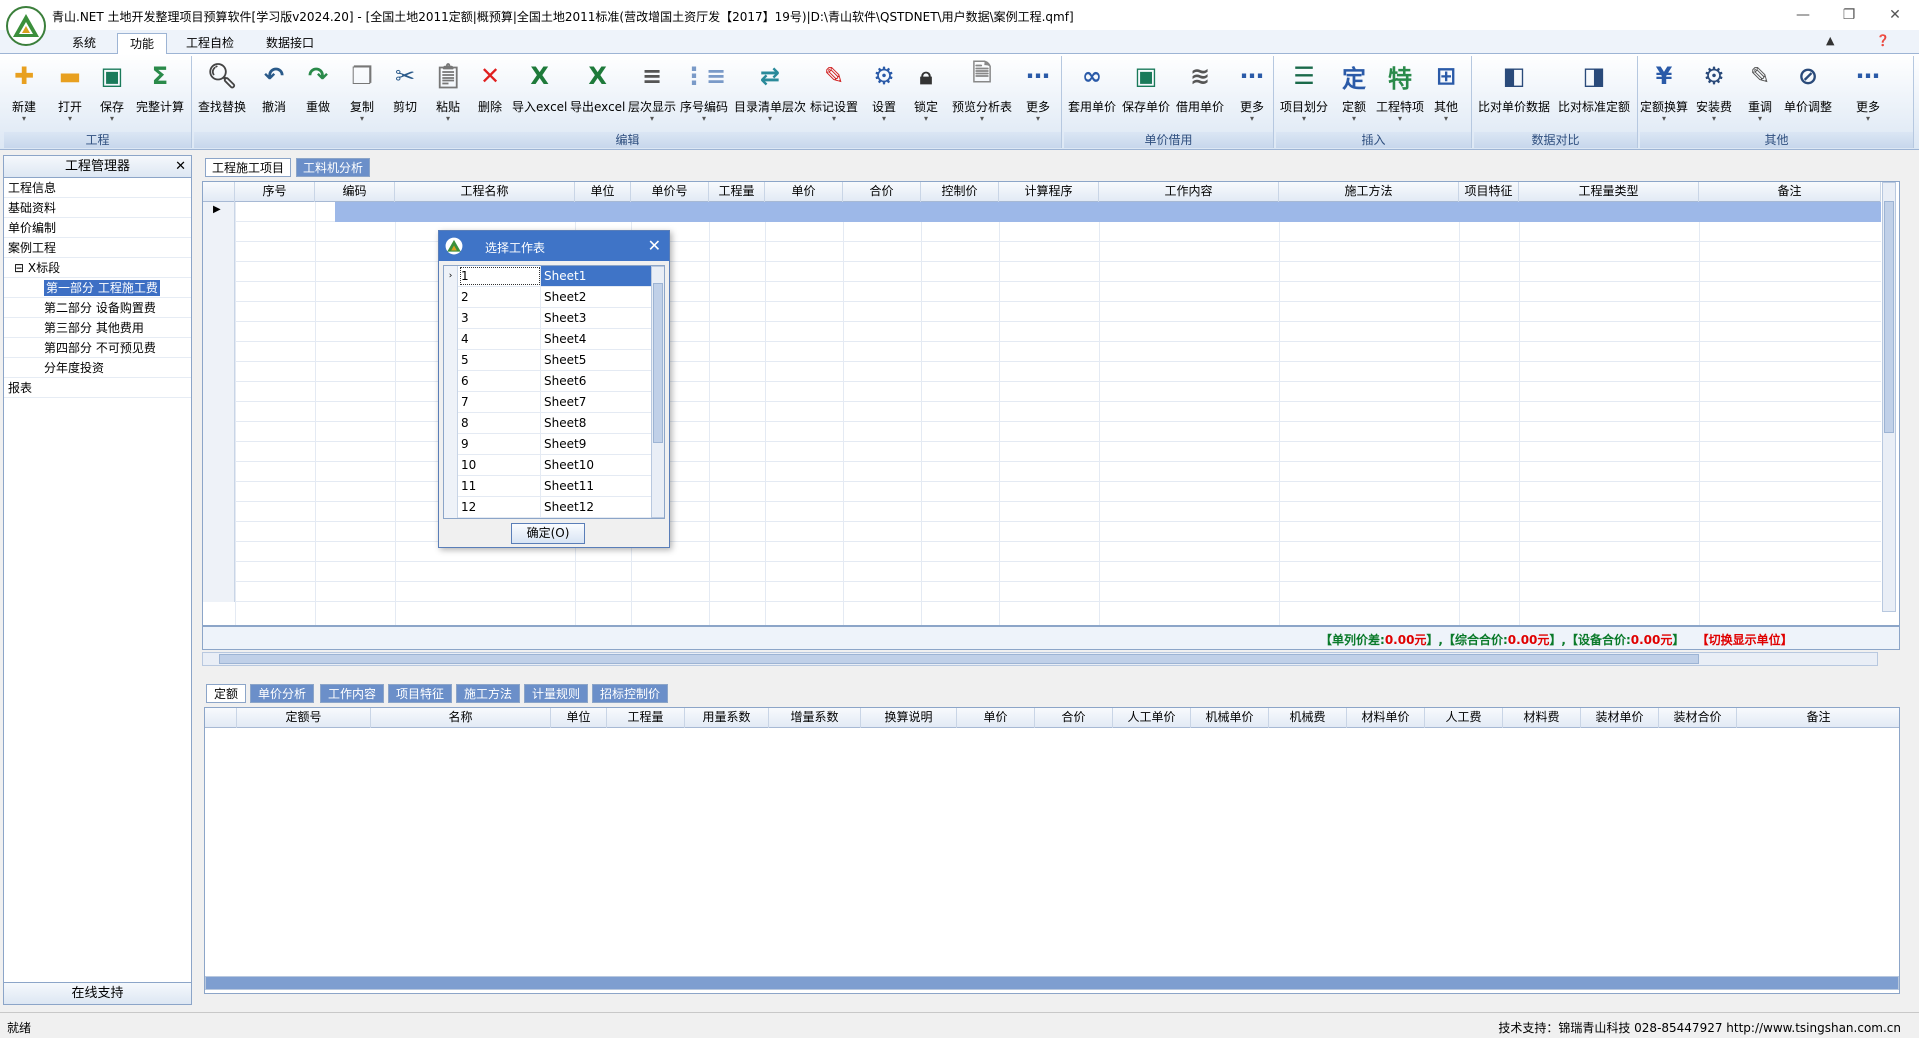  Describe the element at coordinates (1698, 718) in the screenshot. I see `col-header: 装材合价` at that location.